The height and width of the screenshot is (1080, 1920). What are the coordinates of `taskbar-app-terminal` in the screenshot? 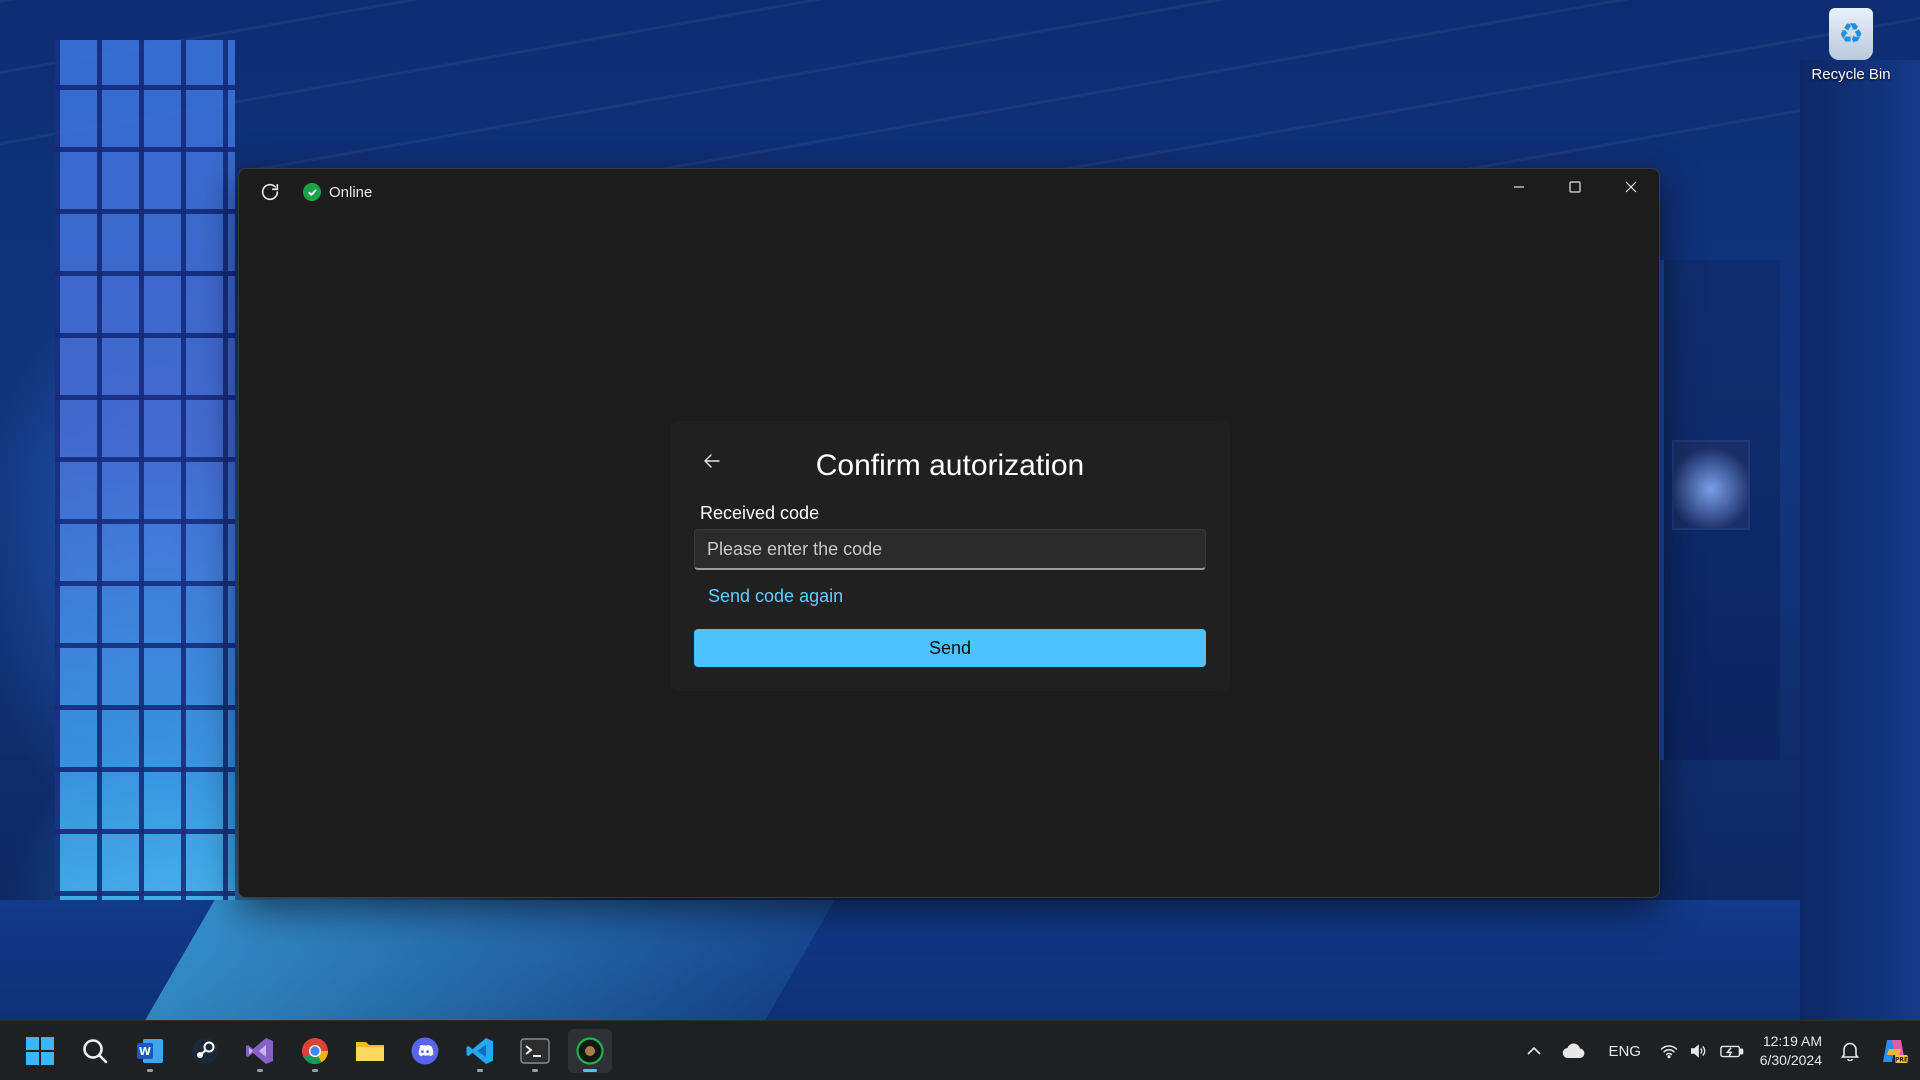 It's located at (535, 1051).